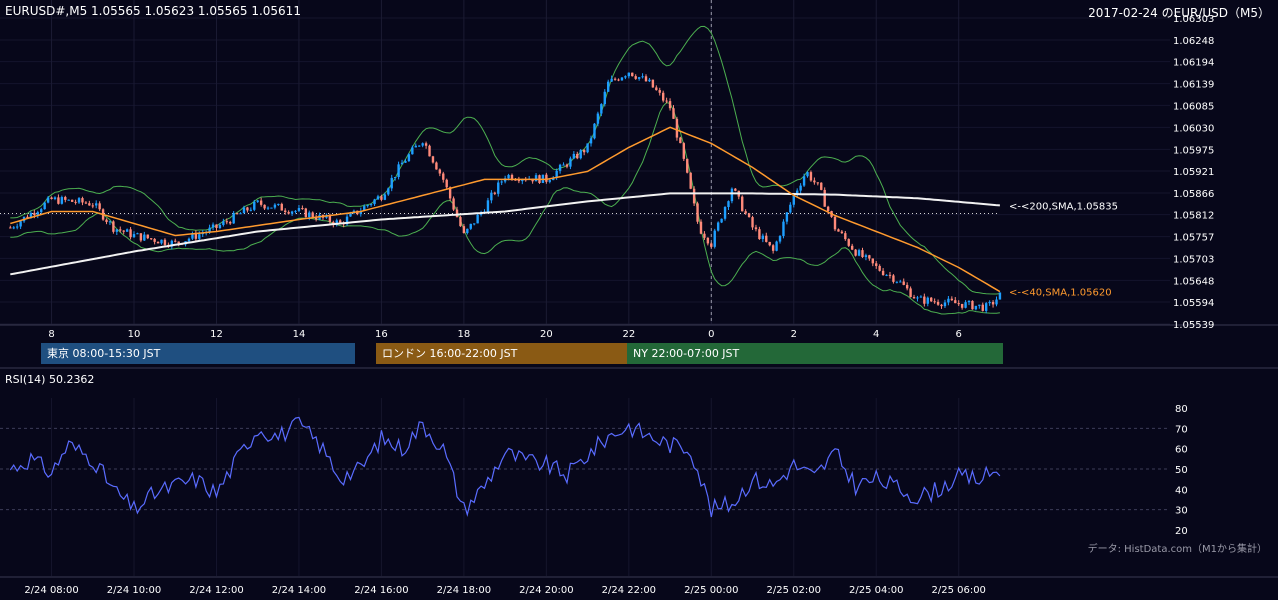 This screenshot has width=1278, height=600. Describe the element at coordinates (1179, 13) in the screenshot. I see `chart-title: 2017-02-24 のEUR/USD（M5）` at that location.